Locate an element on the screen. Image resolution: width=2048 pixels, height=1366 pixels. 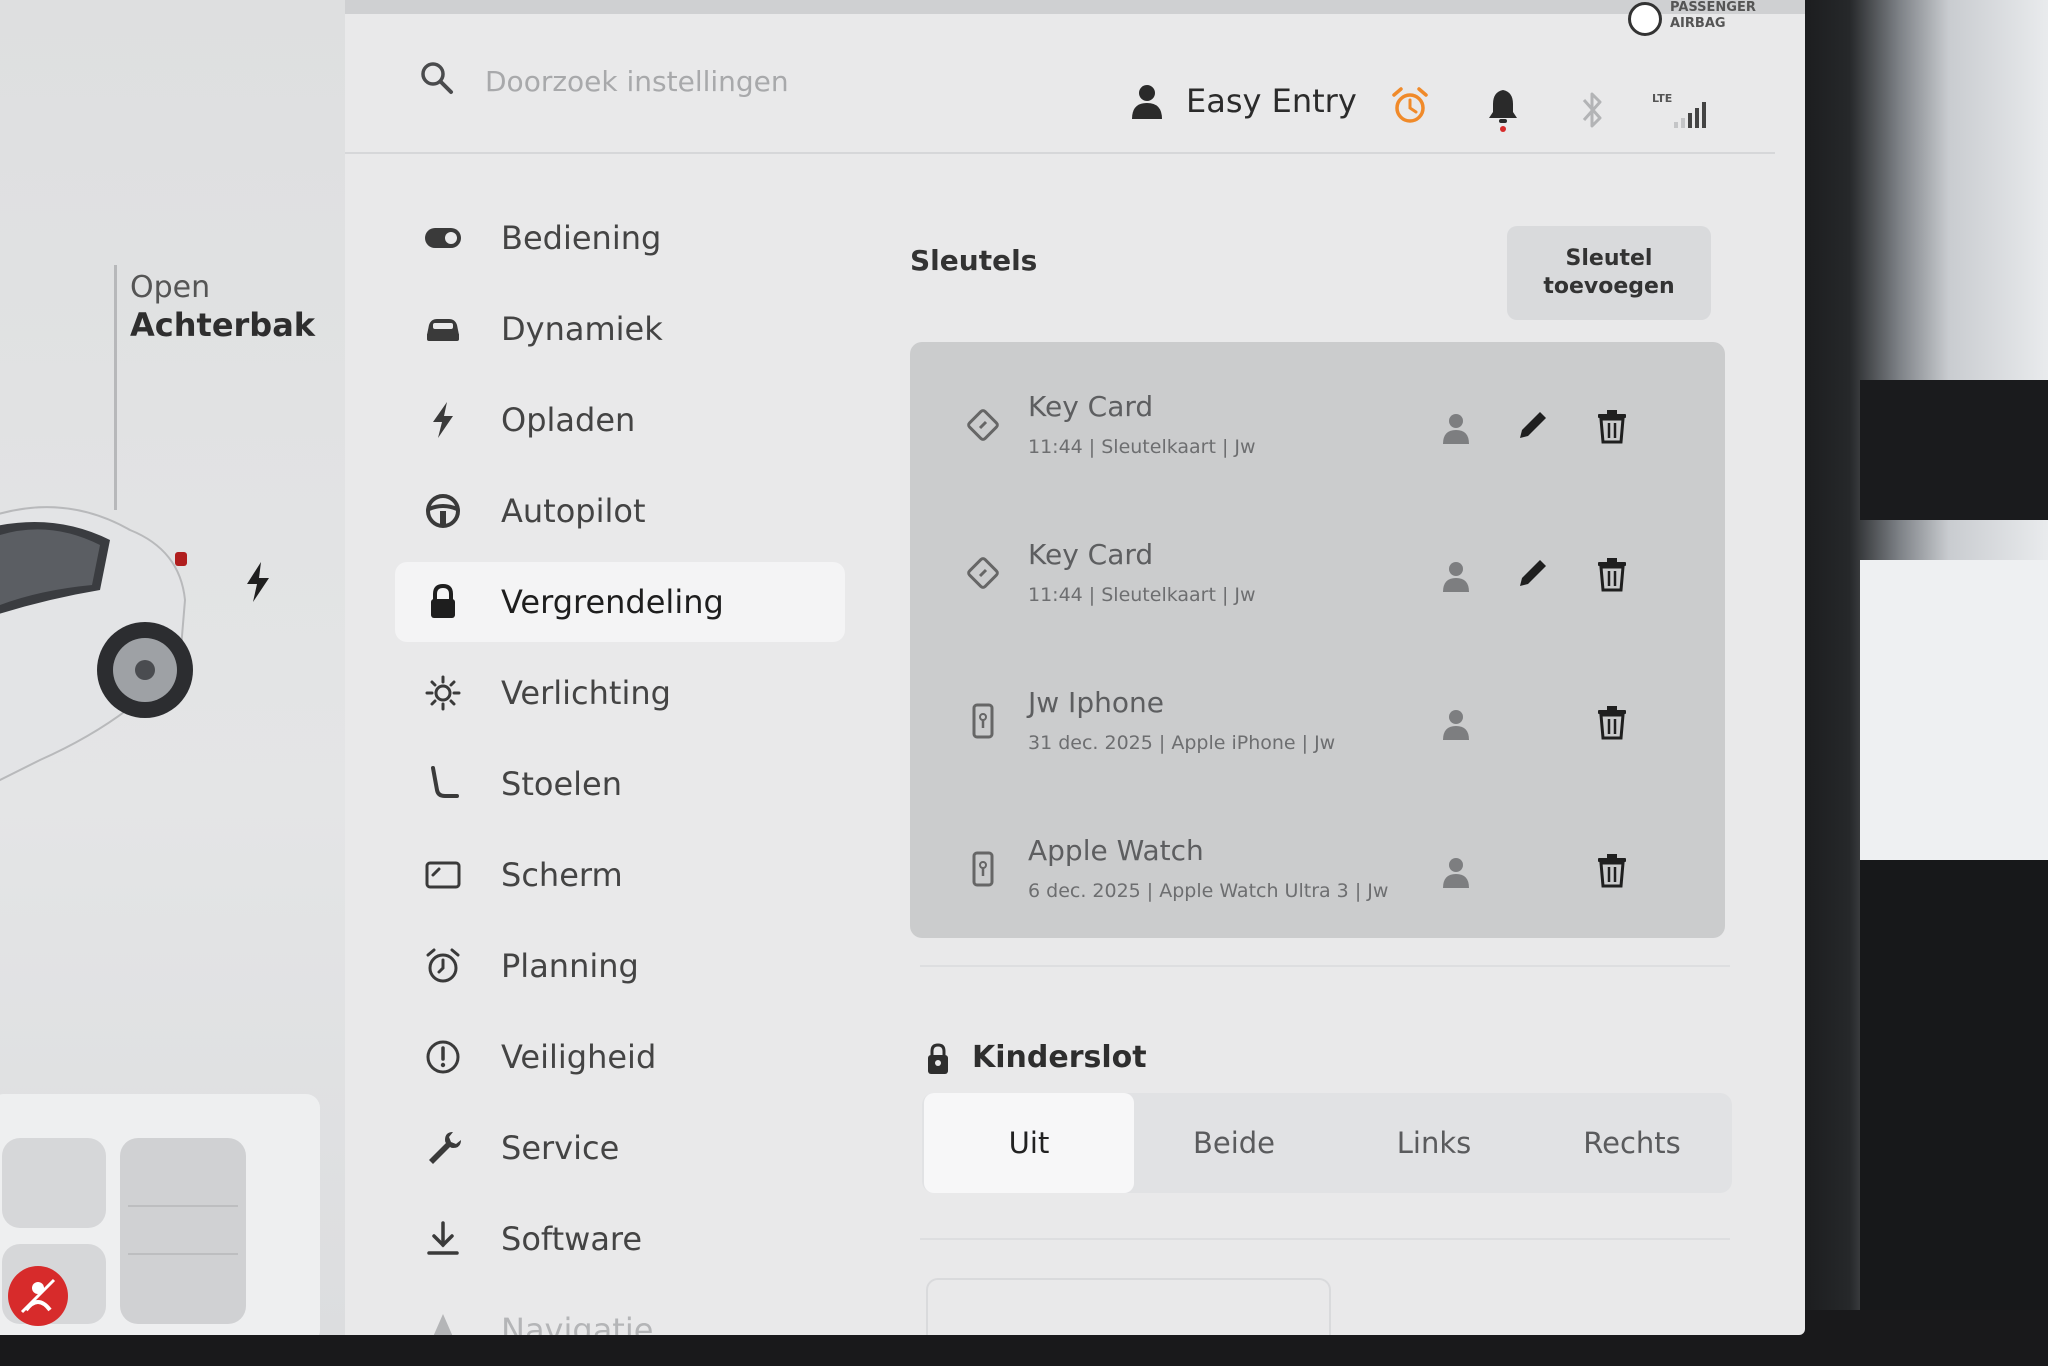
nav-label: Opladen is located at coordinates (568, 420).